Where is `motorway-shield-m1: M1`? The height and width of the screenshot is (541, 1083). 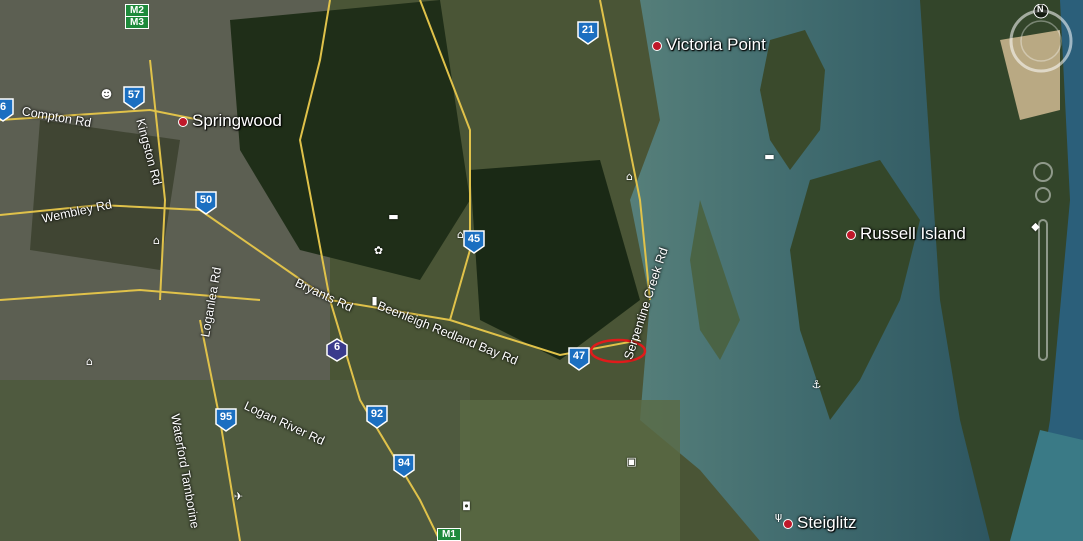 motorway-shield-m1: M1 is located at coordinates (449, 534).